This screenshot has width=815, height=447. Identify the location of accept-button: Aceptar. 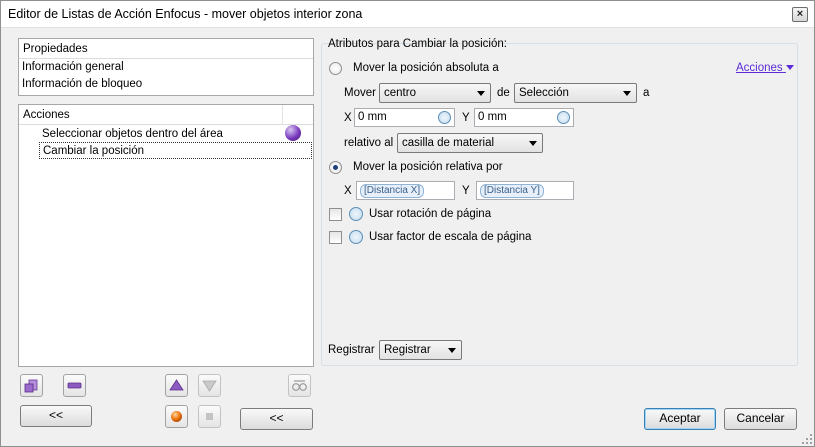
(680, 419).